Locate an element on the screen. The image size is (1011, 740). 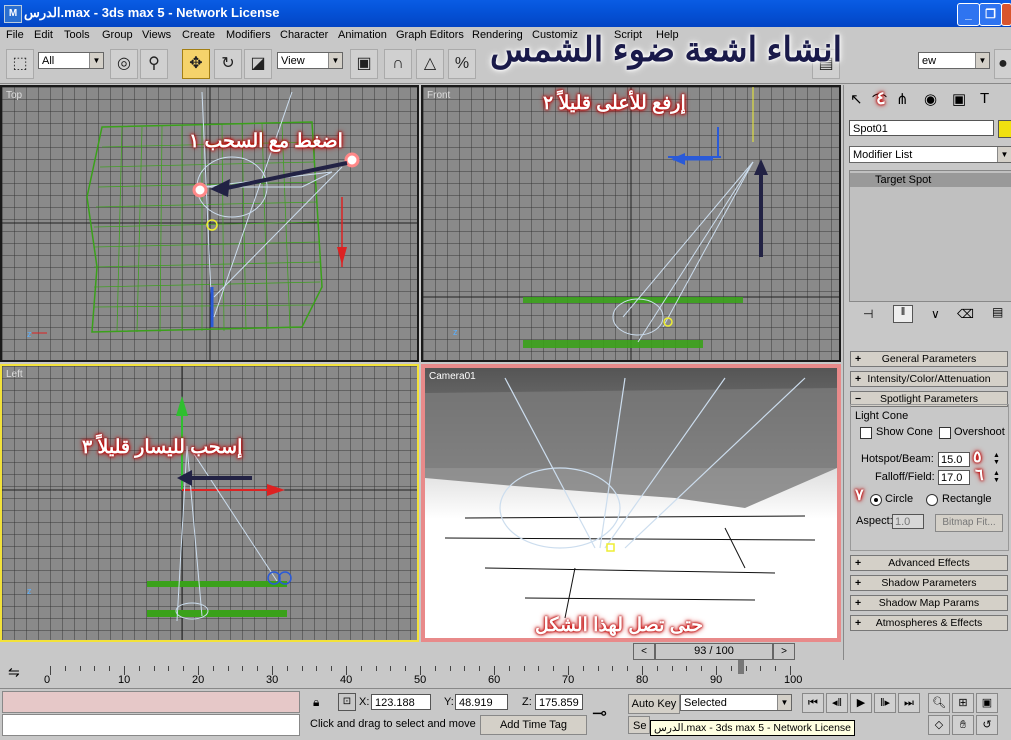
time-ruler: 0 10 20 30 40 50 60 70 80 90 100 is located at coordinates (423, 673).